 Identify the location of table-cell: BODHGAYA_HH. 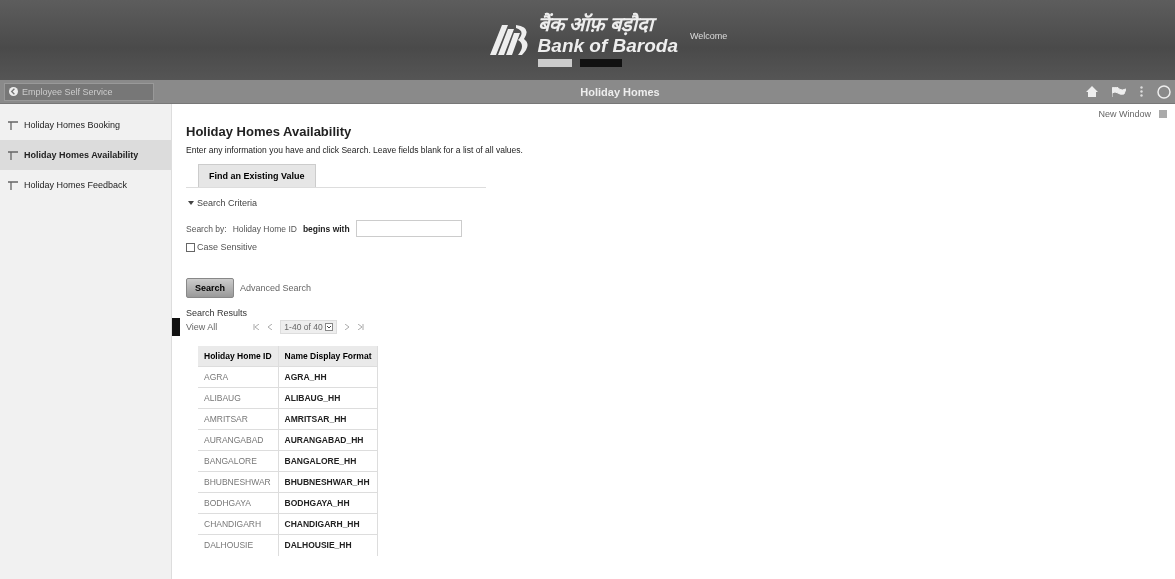
(328, 503).